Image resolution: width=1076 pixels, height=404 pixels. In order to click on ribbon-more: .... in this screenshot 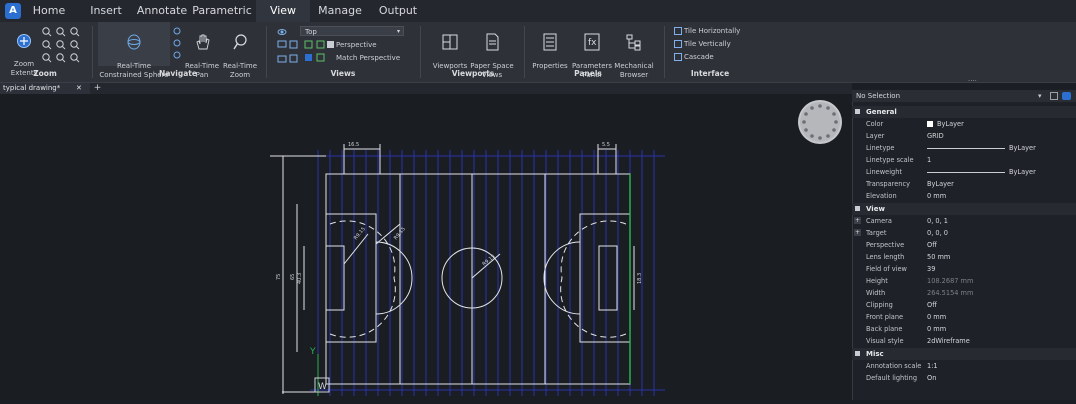, I will do `click(972, 79)`.